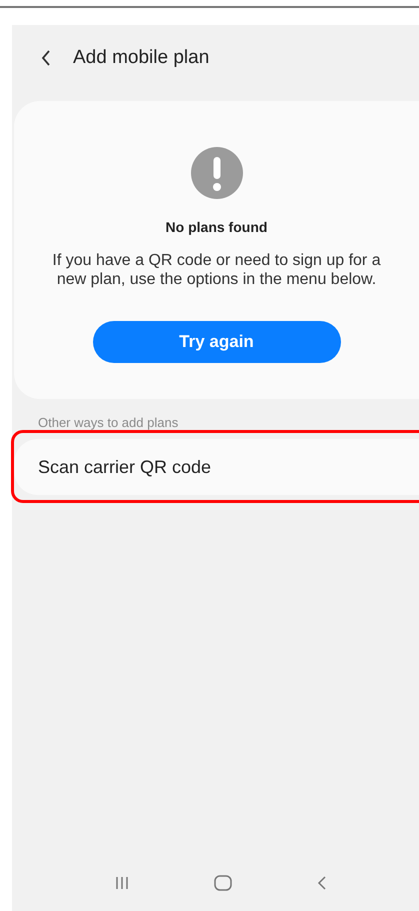  I want to click on try-again-button: Try again, so click(216, 342).